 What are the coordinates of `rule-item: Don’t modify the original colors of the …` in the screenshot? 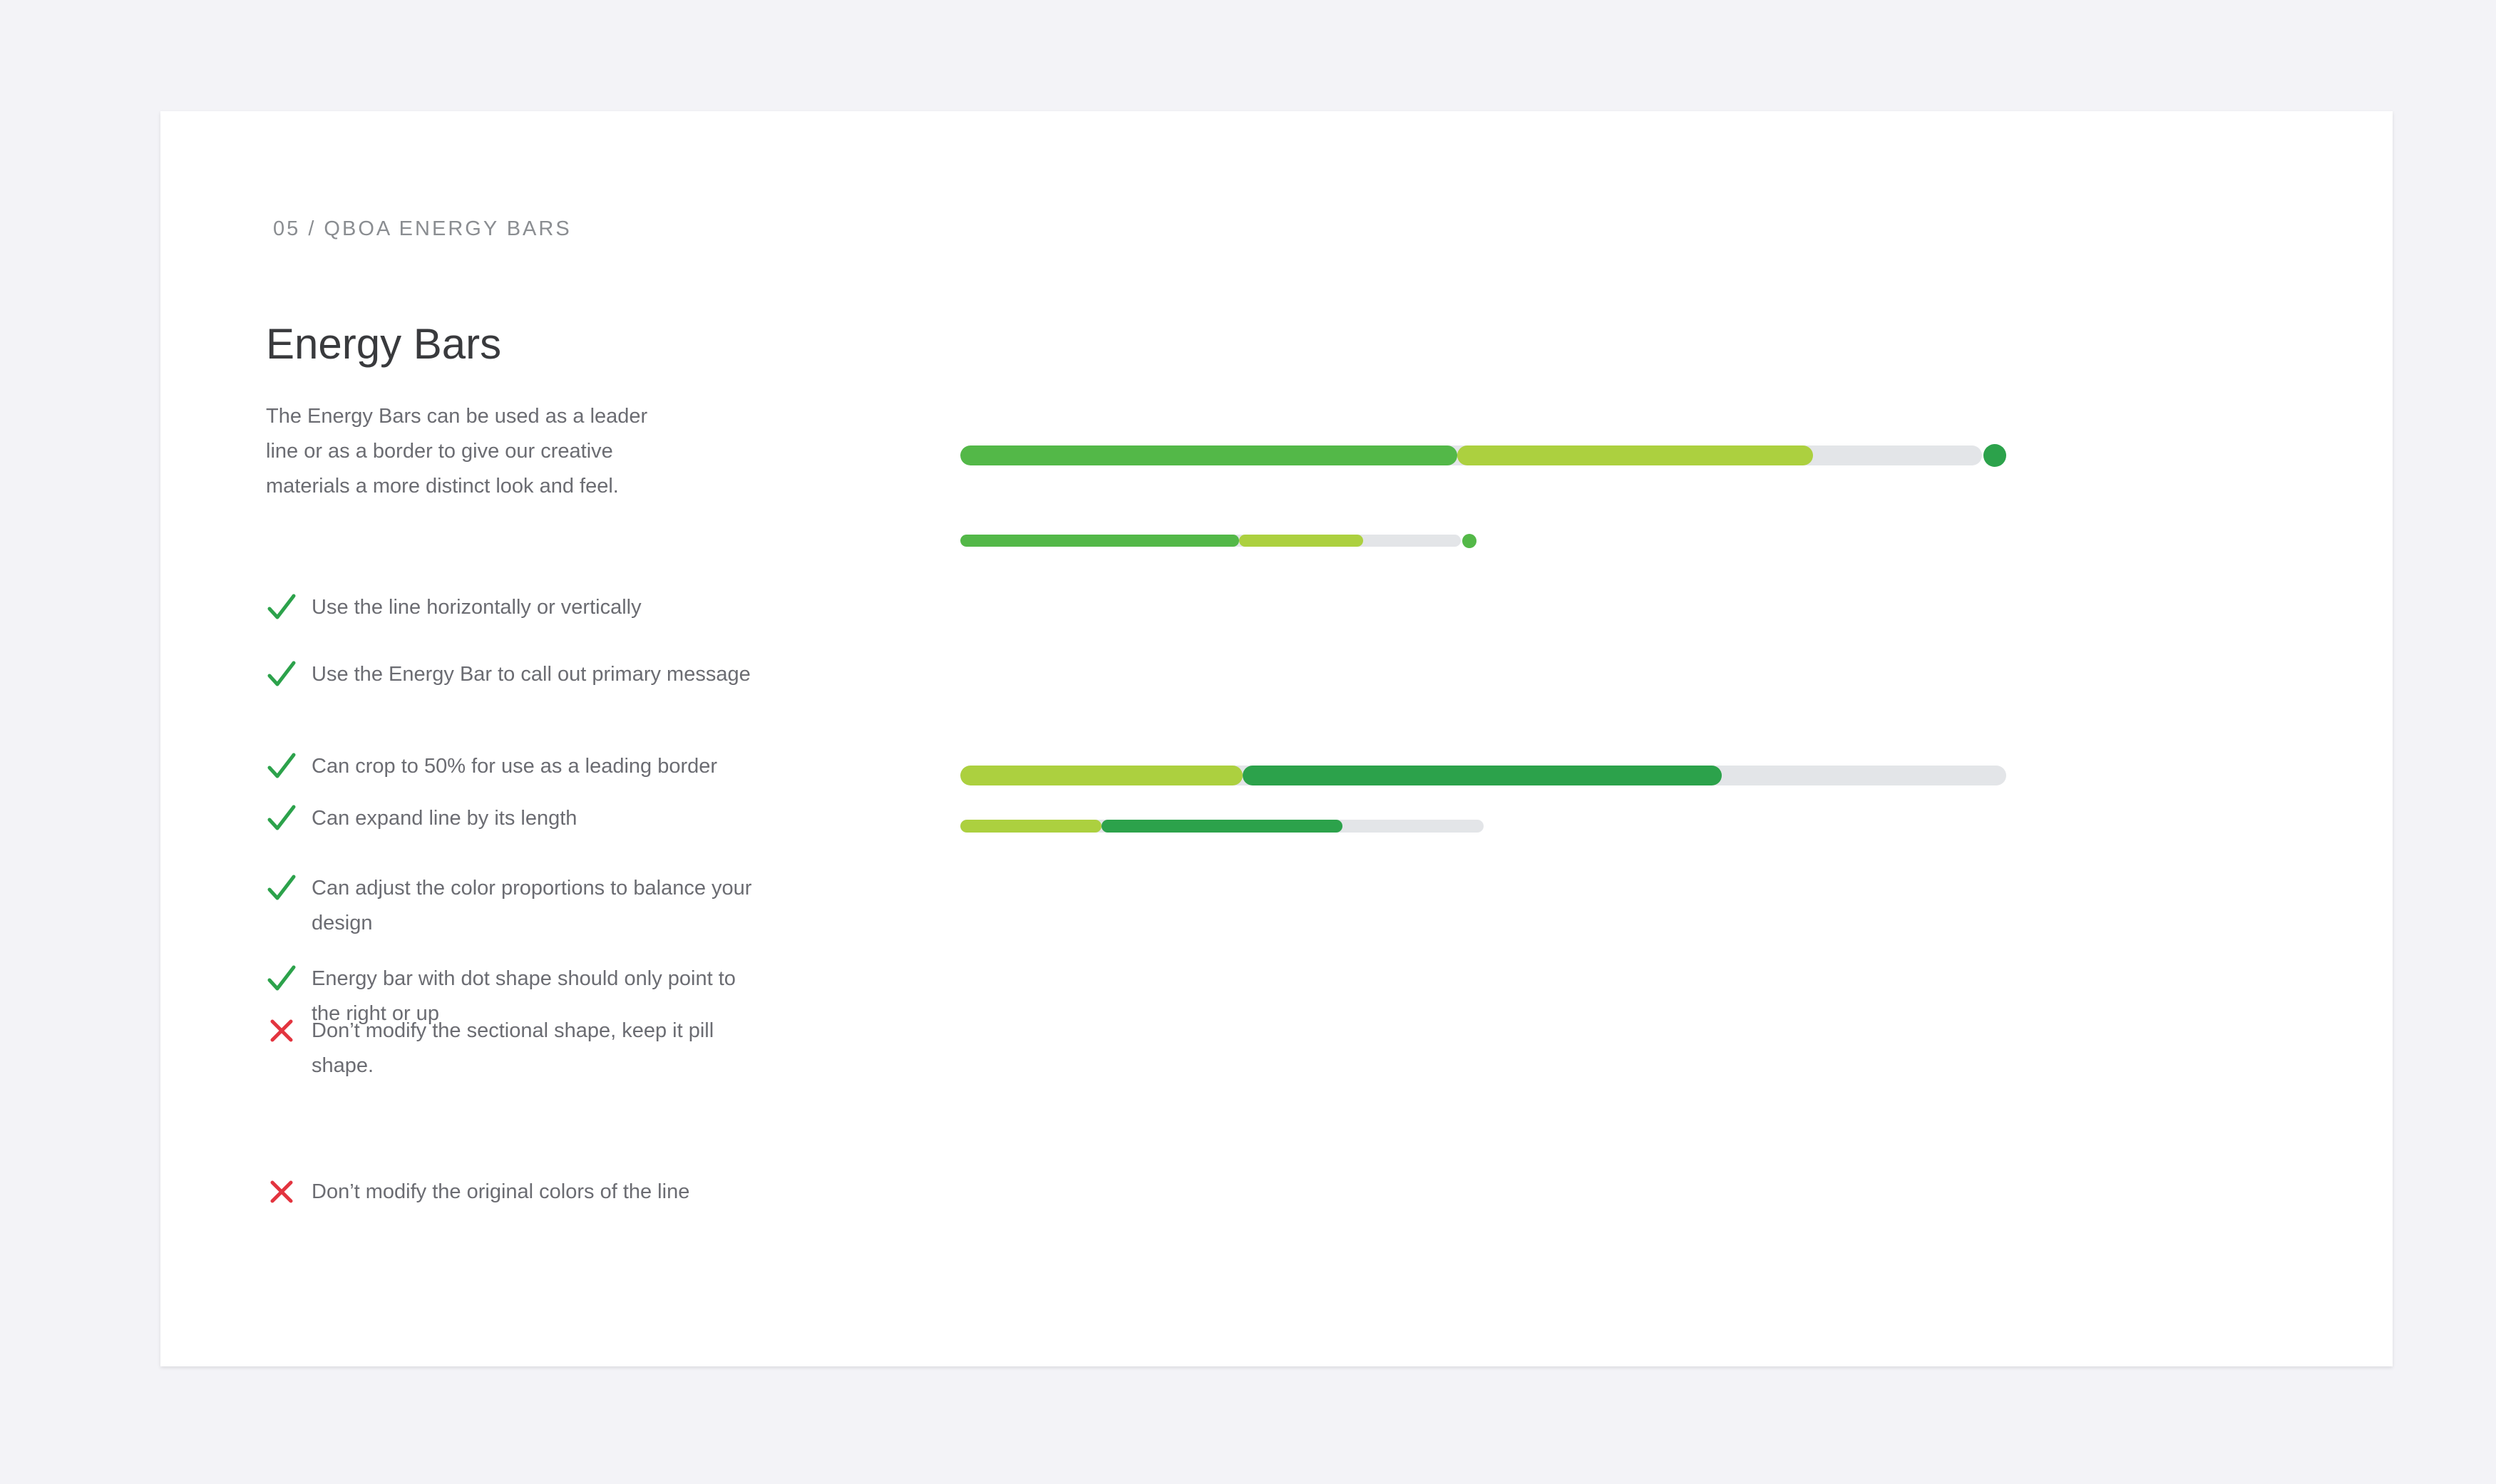 It's located at (522, 1192).